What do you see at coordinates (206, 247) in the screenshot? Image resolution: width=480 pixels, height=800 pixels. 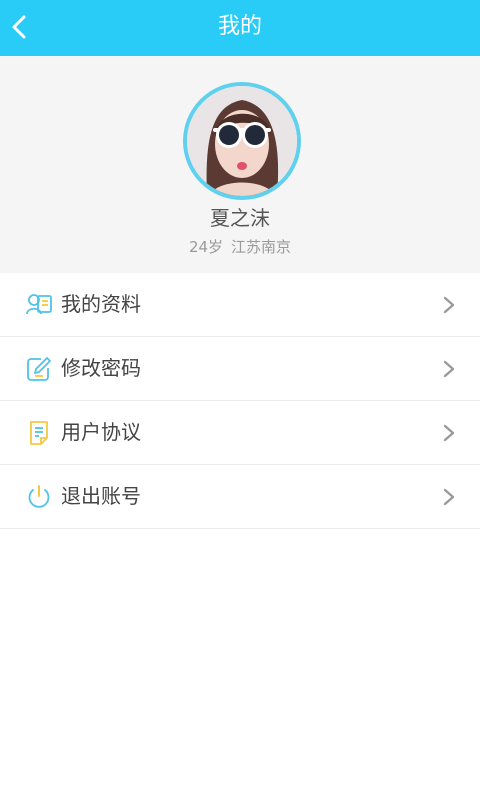 I see `user-age: 24岁` at bounding box center [206, 247].